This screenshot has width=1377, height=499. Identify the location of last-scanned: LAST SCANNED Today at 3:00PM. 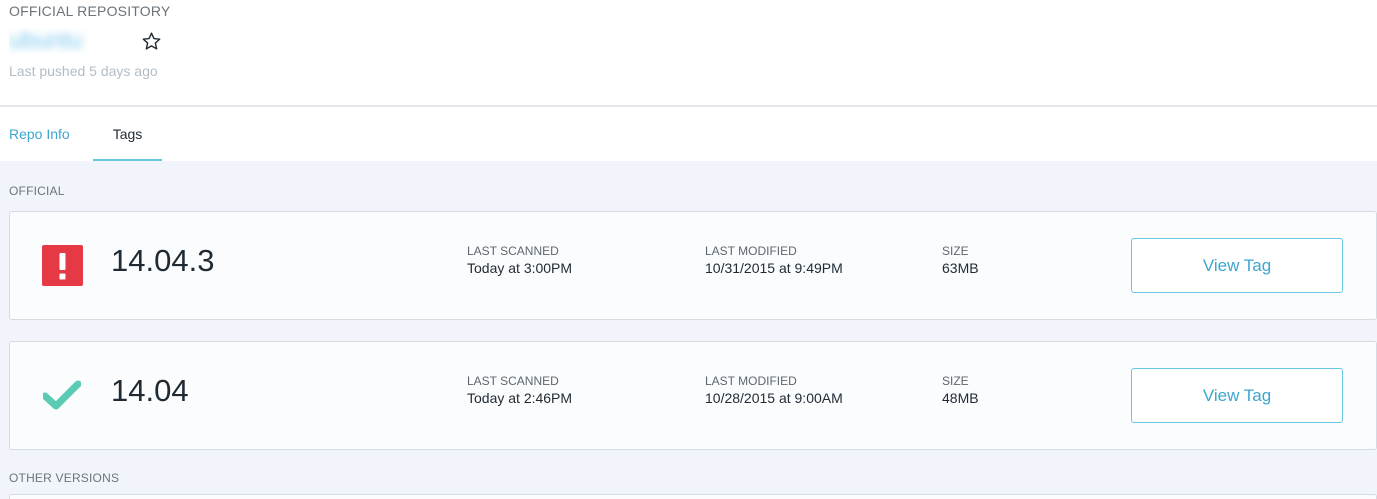
(519, 260).